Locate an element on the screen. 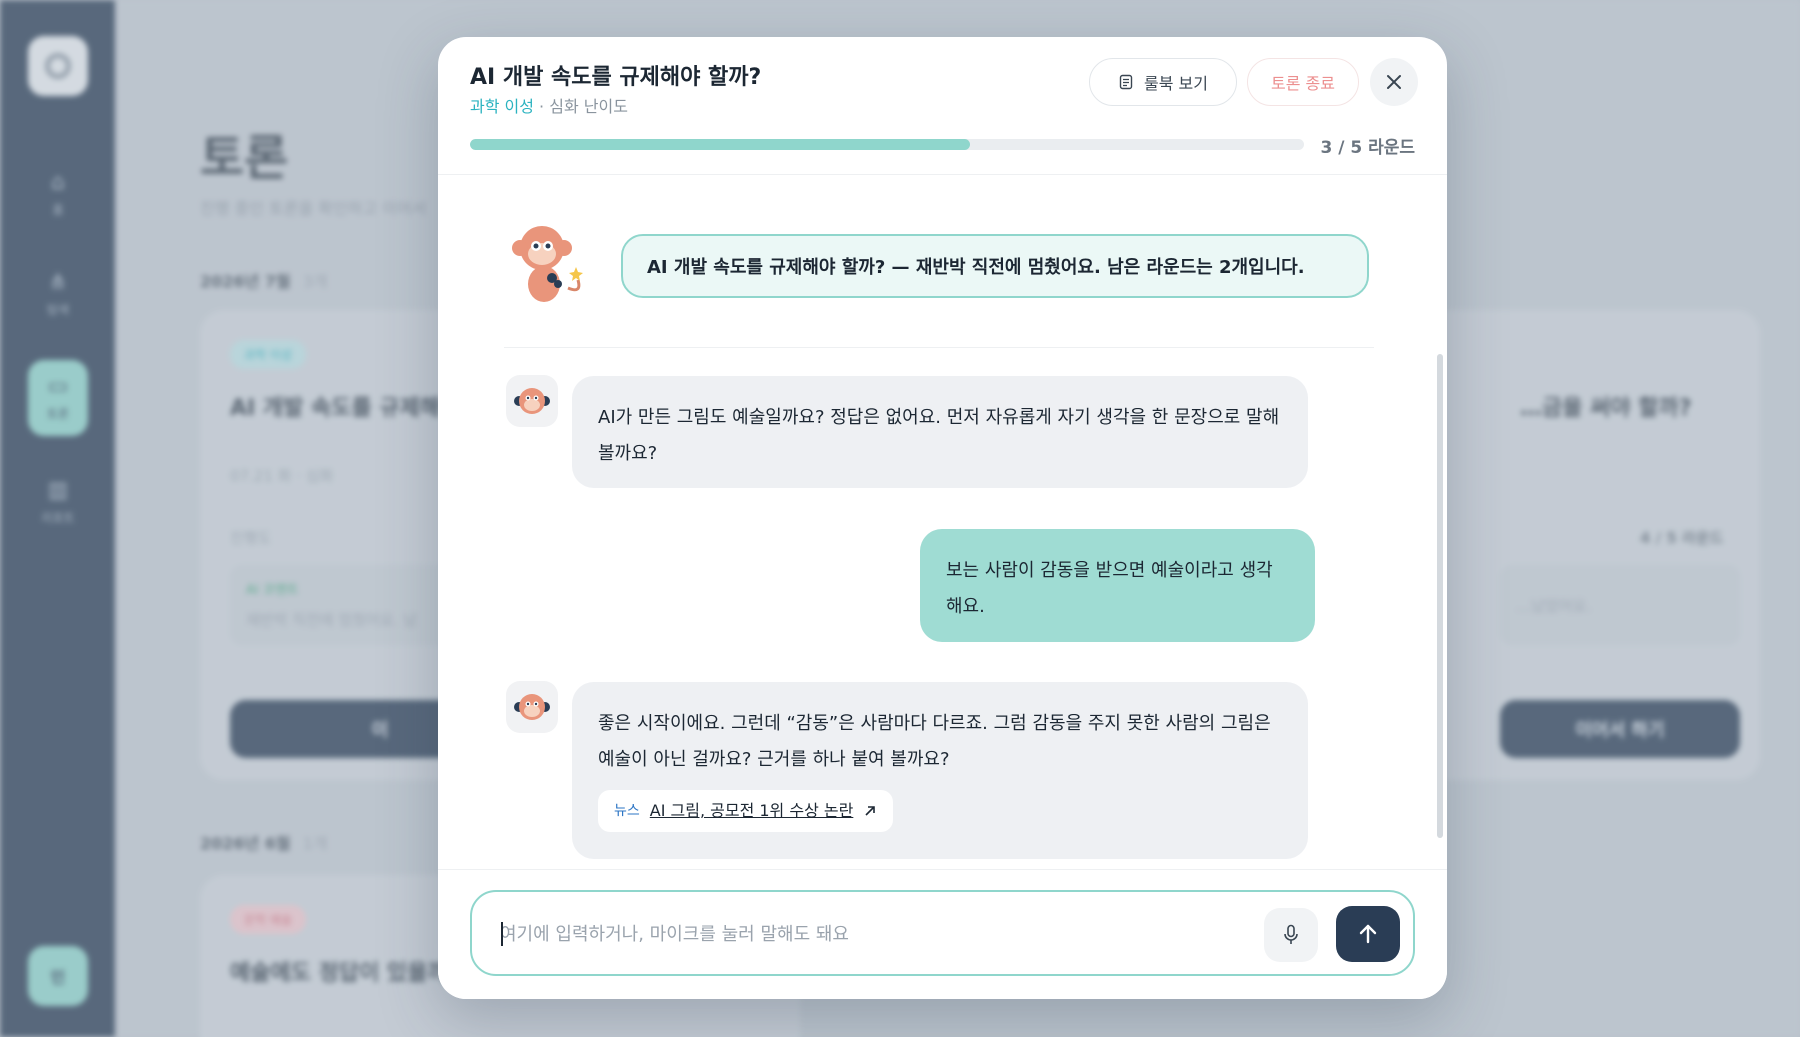 The image size is (1800, 1037). scrollbar is located at coordinates (1440, 596).